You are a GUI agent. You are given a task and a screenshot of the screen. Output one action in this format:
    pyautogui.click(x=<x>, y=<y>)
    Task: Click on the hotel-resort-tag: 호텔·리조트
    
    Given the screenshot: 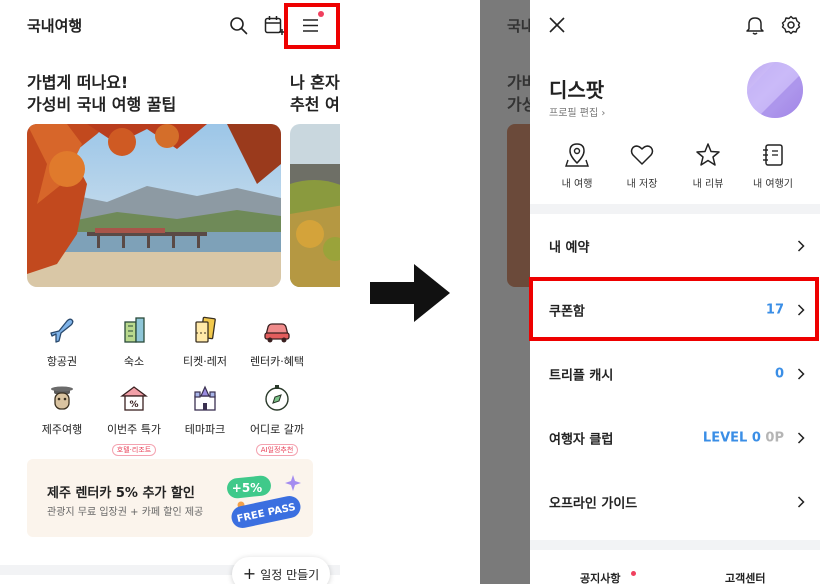 What is the action you would take?
    pyautogui.click(x=134, y=450)
    